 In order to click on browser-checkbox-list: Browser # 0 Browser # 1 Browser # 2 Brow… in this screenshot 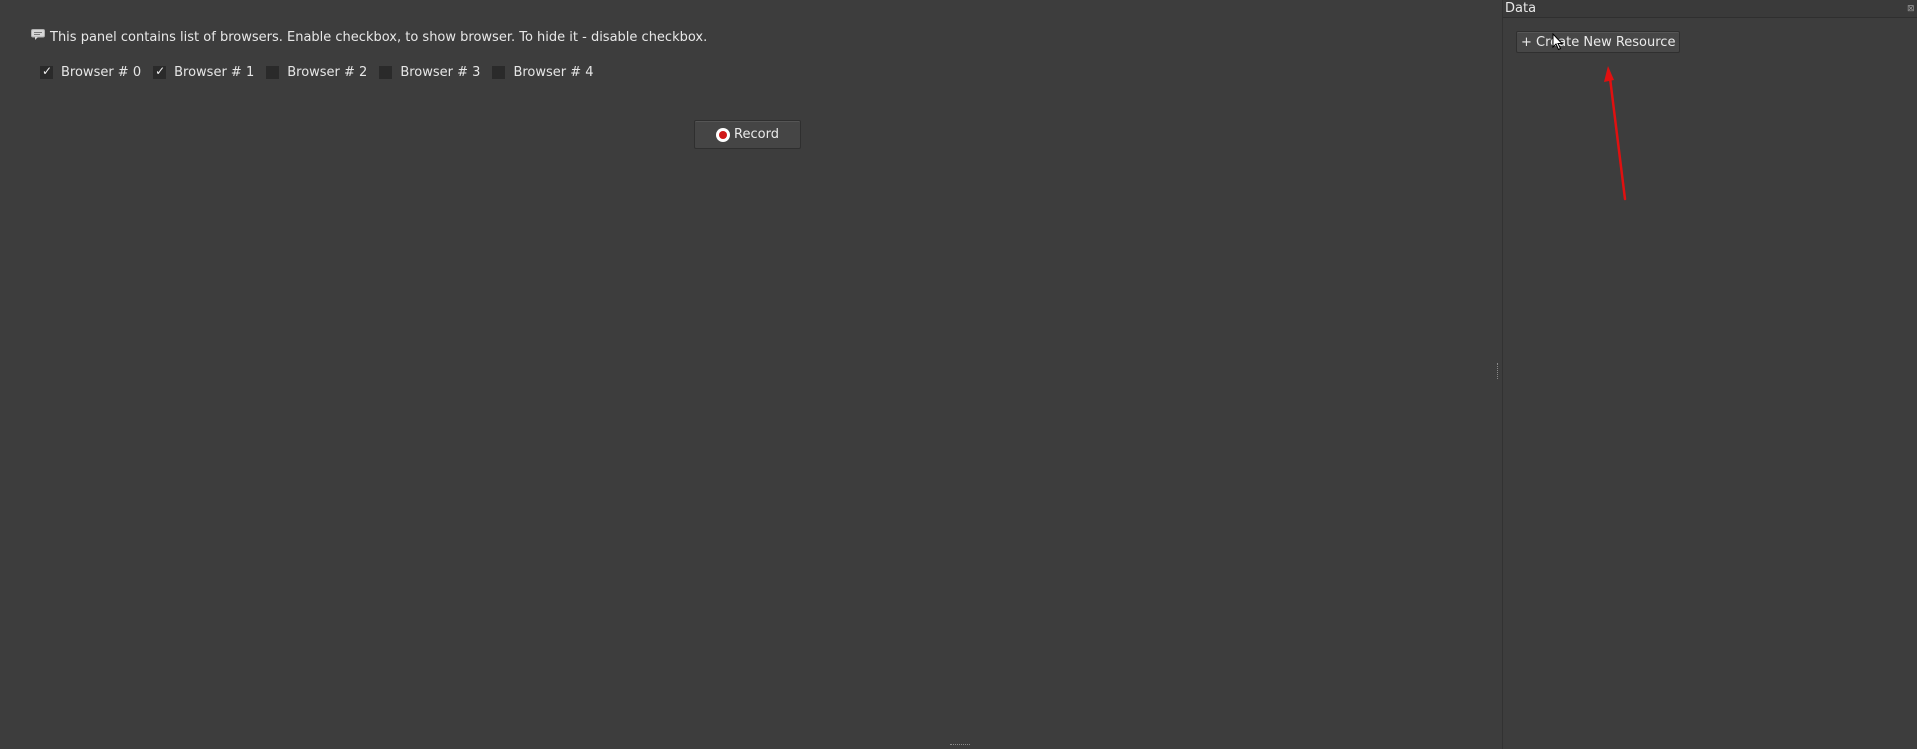, I will do `click(323, 72)`.